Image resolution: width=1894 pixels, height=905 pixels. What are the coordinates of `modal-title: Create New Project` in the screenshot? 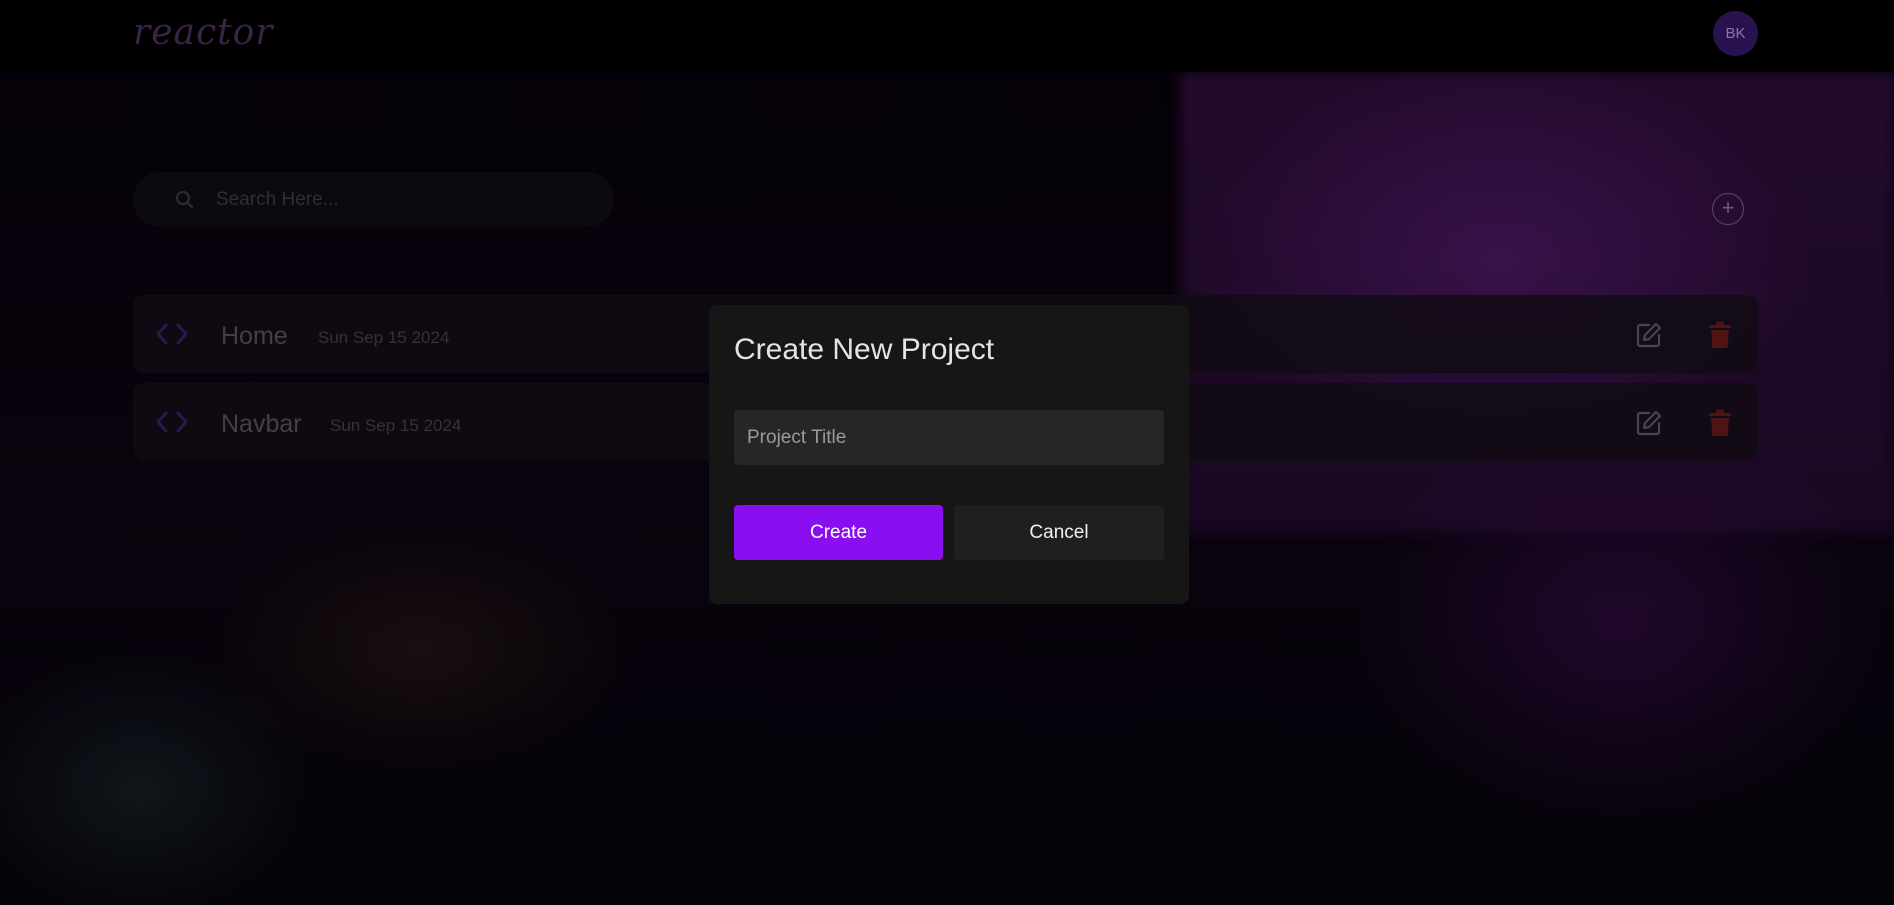 It's located at (864, 349).